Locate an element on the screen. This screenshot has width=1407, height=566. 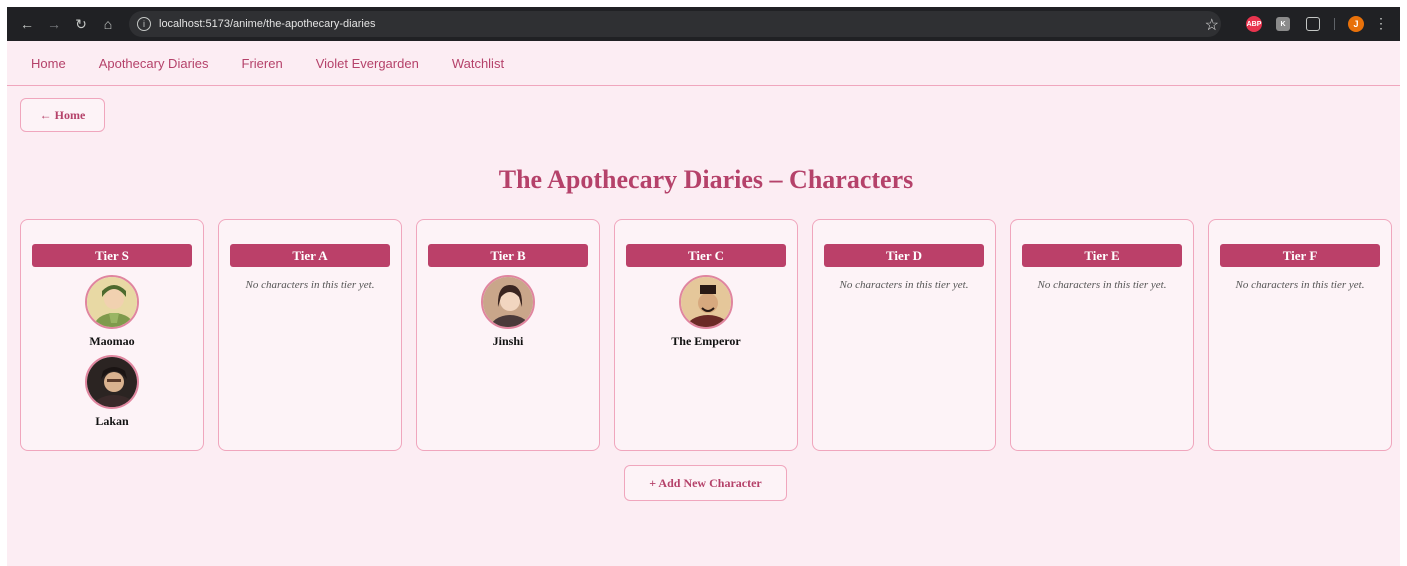
tier-label: Tier B is located at coordinates (508, 255).